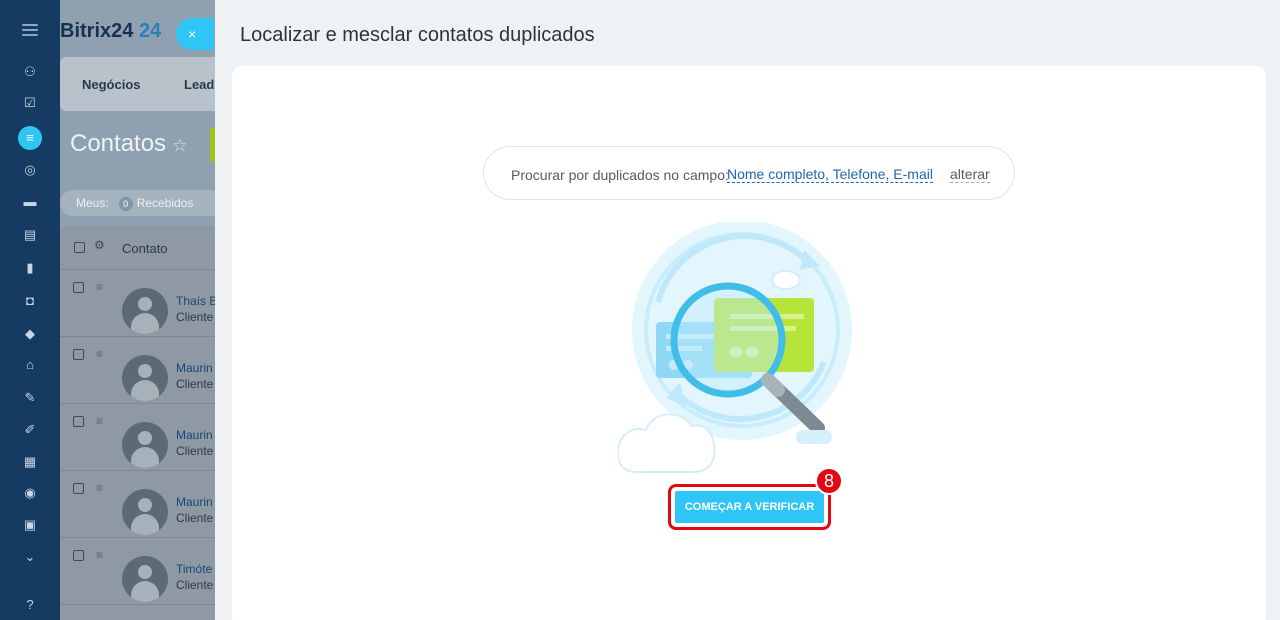  What do you see at coordinates (30, 605) in the screenshot?
I see `help-icon: ?` at bounding box center [30, 605].